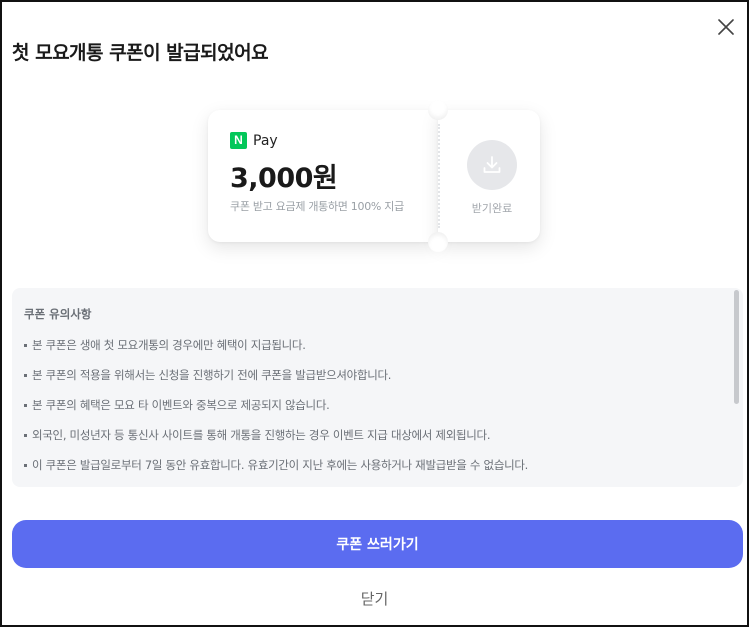 The height and width of the screenshot is (627, 749). I want to click on notice-item: 본 쿠폰은 생애 첫 모요개통의 경우에만 혜택이 지급됩니다., so click(371, 353).